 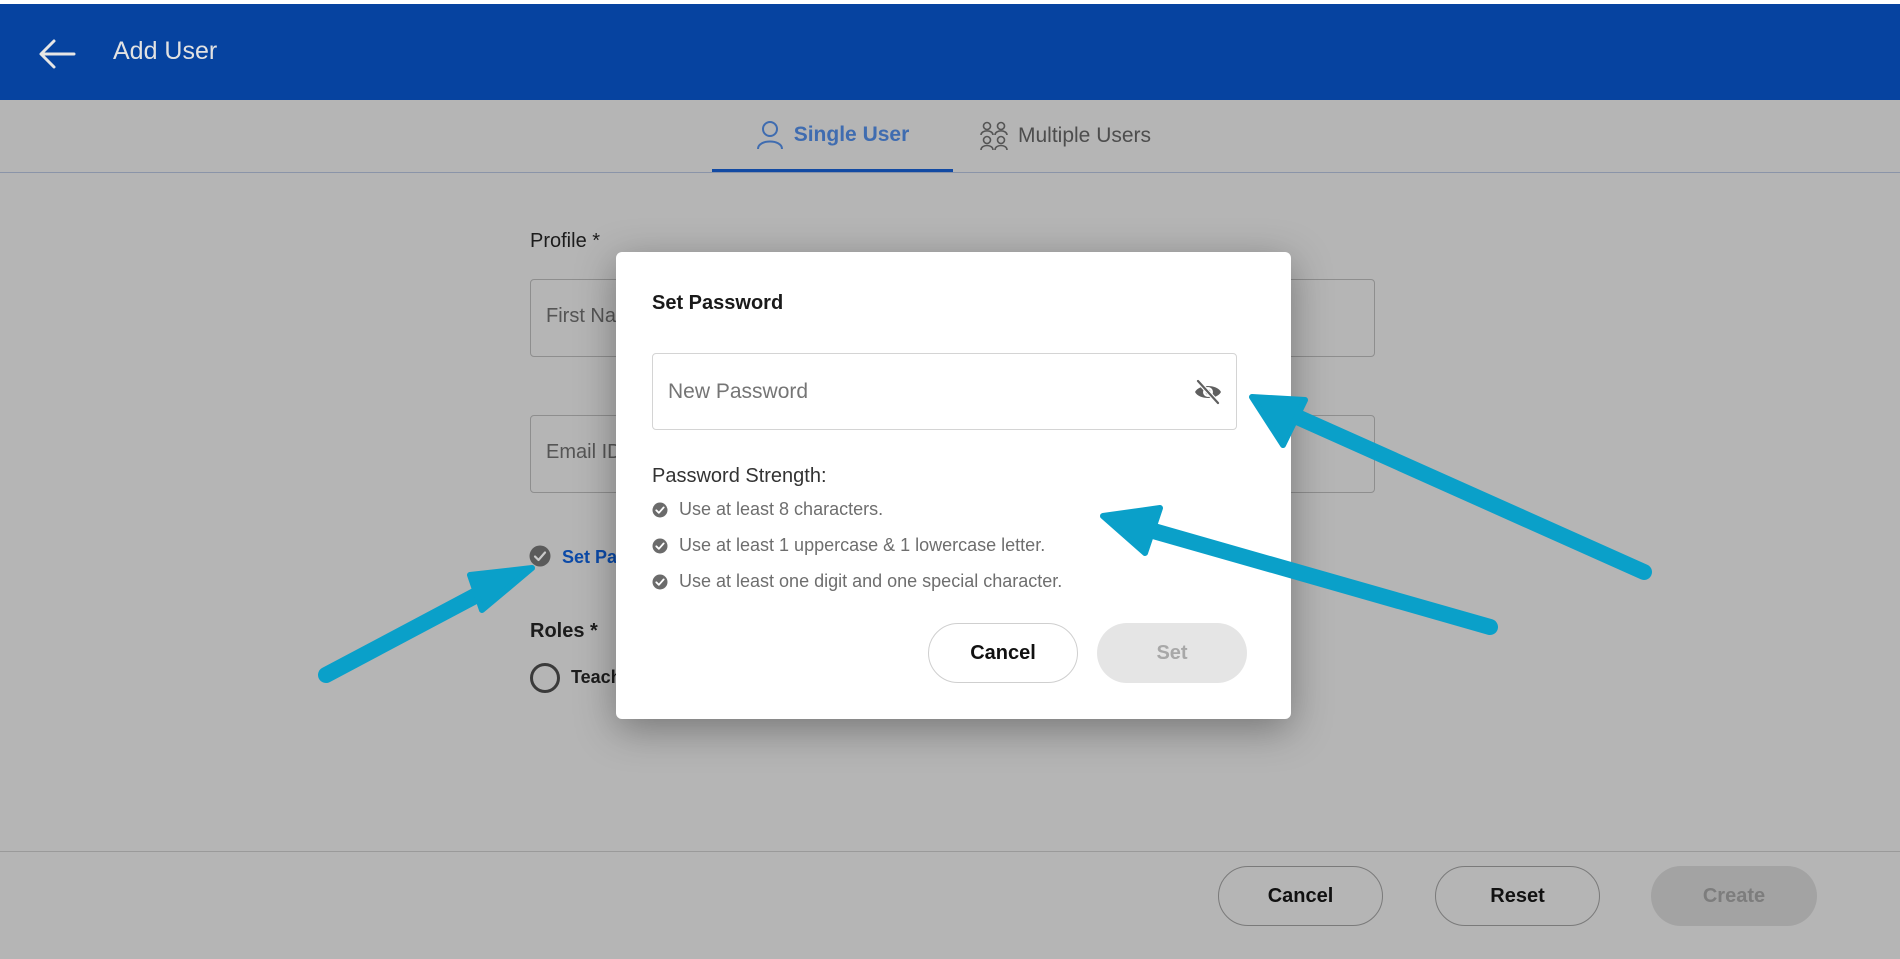 I want to click on tab-single-user: Single User, so click(x=832, y=136).